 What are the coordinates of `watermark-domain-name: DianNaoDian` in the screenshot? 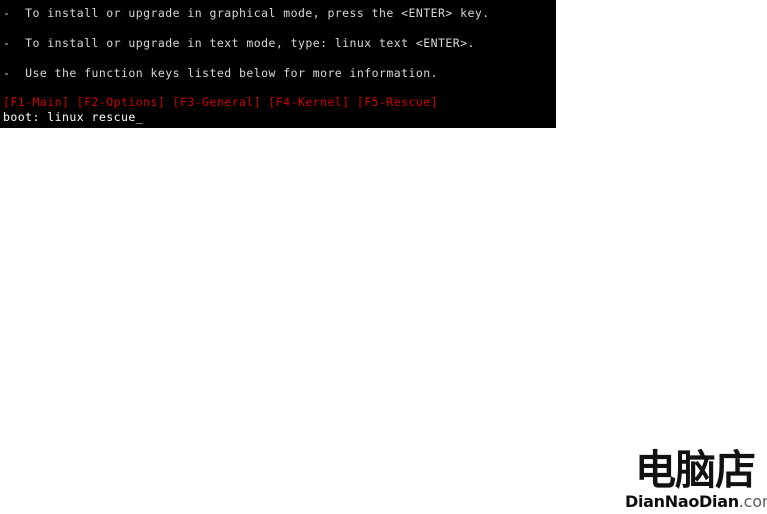 It's located at (682, 501).